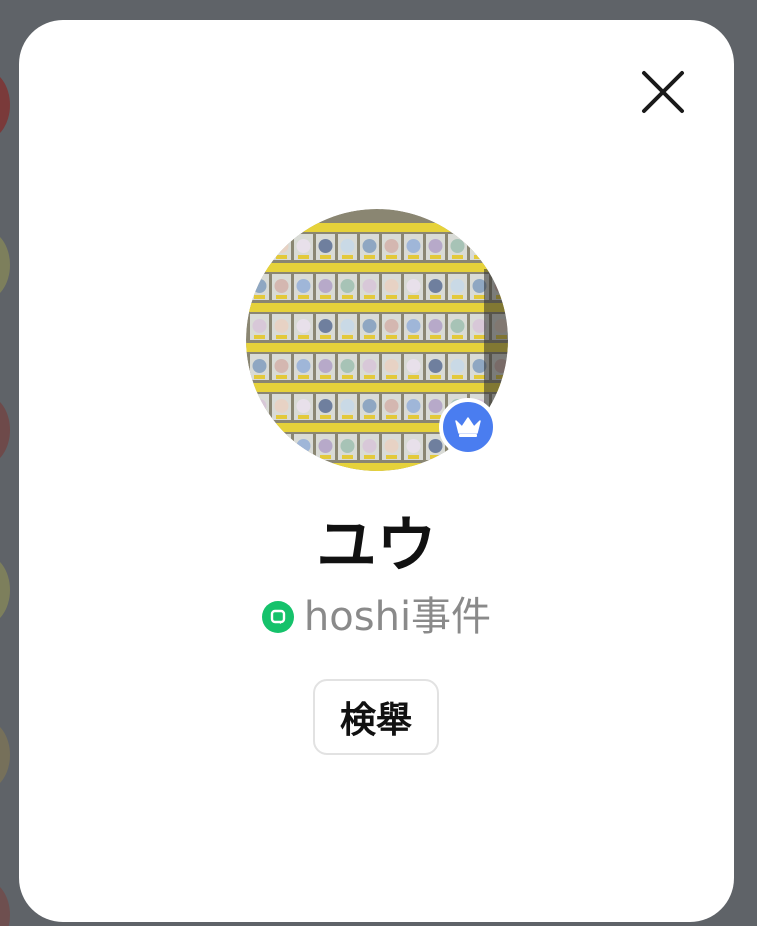  I want to click on crown-icon, so click(468, 427).